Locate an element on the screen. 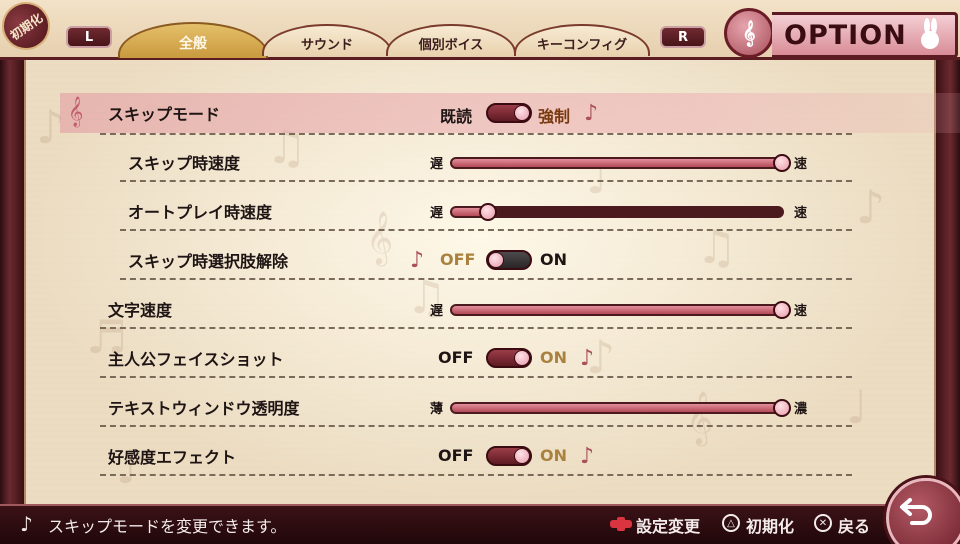  skip-choice-toggle is located at coordinates (509, 260).